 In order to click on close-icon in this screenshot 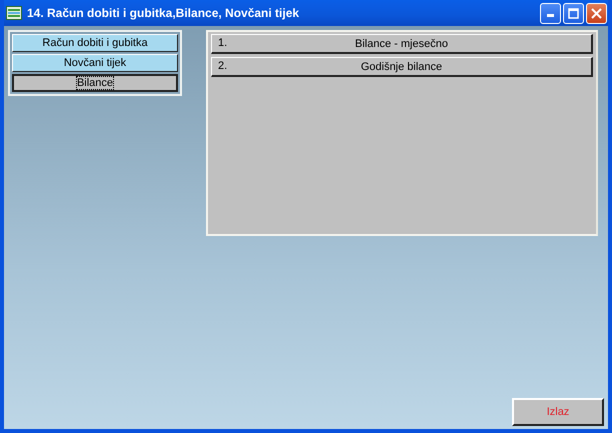, I will do `click(596, 13)`.